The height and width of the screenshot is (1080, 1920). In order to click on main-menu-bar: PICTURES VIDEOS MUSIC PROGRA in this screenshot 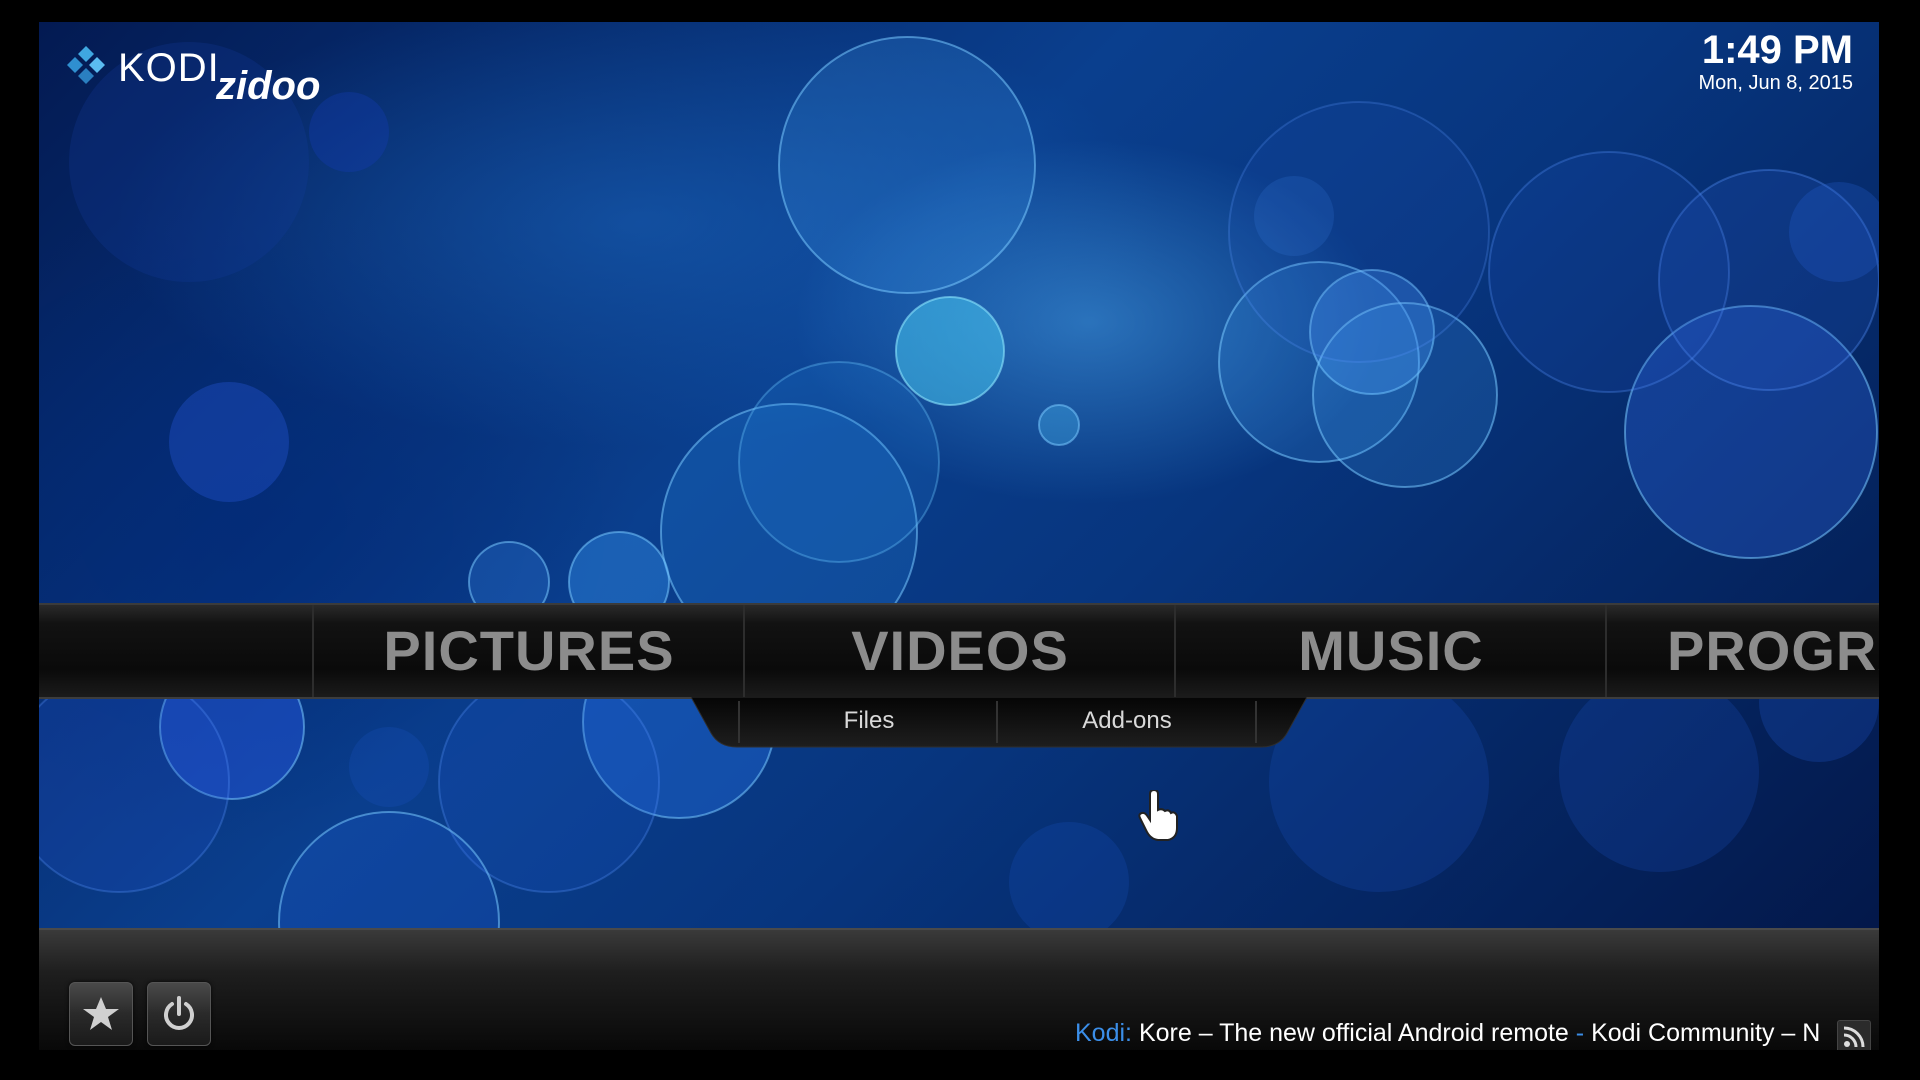, I will do `click(959, 651)`.